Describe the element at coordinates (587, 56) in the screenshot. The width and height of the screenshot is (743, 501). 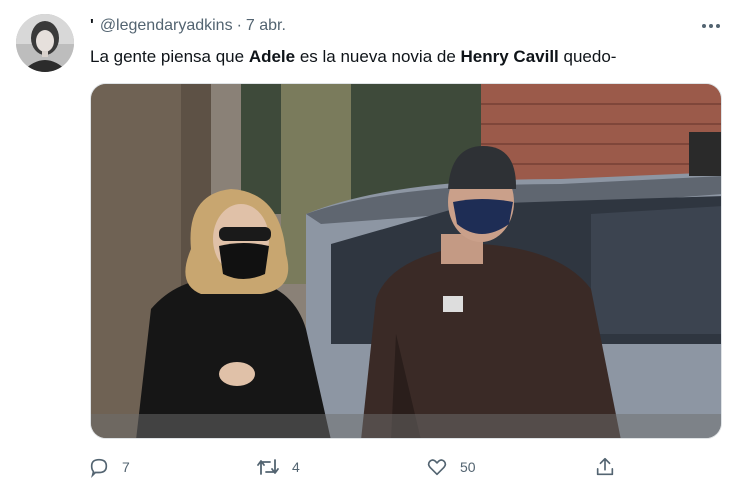
I see `tweet-text-part: quedo-` at that location.